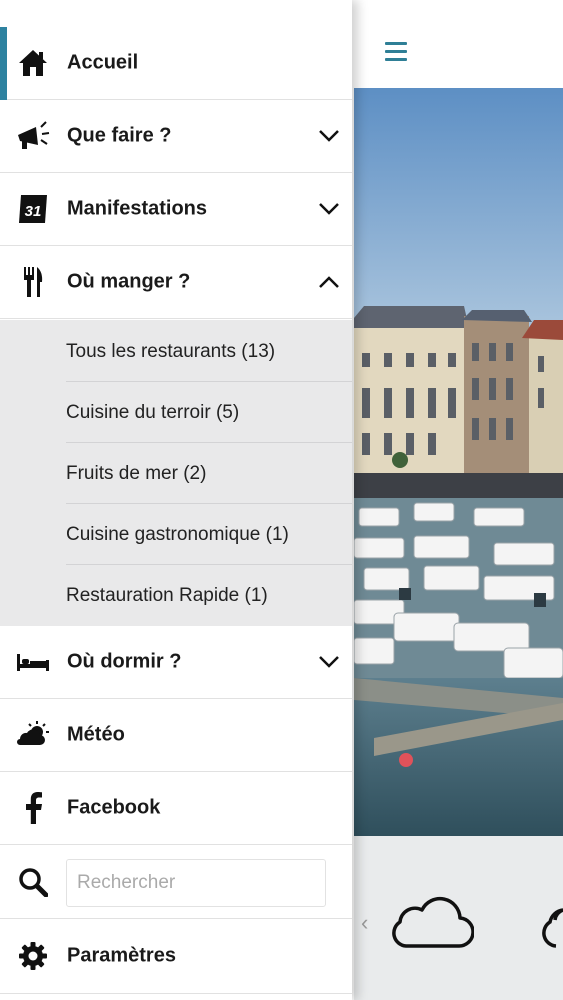 This screenshot has width=563, height=1000. Describe the element at coordinates (121, 955) in the screenshot. I see `menu-item-label: Paramètres` at that location.